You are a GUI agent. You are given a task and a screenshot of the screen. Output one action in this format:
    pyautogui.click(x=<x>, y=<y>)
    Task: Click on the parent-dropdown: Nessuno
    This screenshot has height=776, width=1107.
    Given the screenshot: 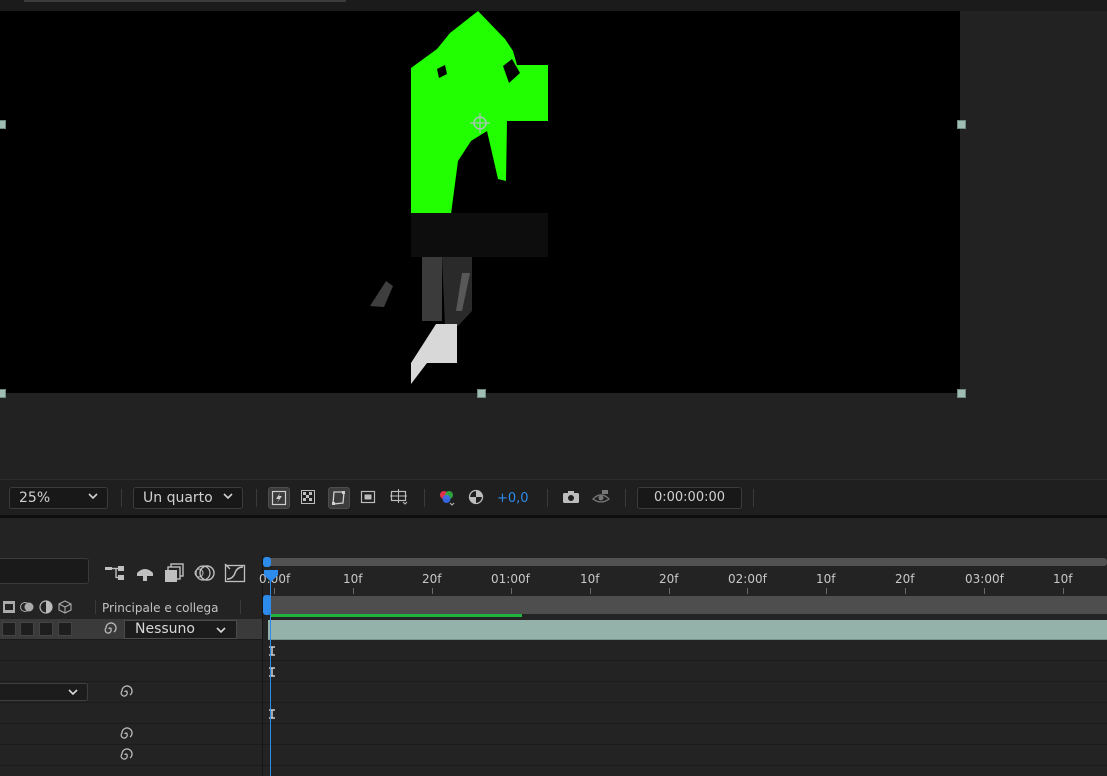 What is the action you would take?
    pyautogui.click(x=180, y=629)
    